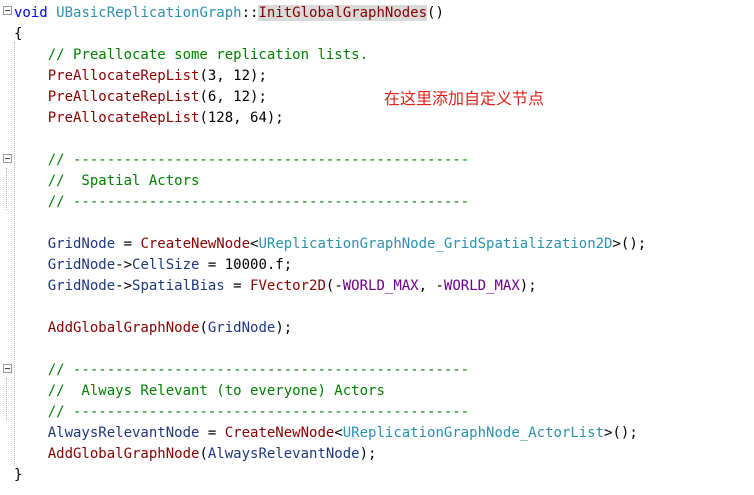 This screenshot has width=754, height=495. What do you see at coordinates (464, 98) in the screenshot?
I see `annotation-note: 在这里添加自定义节点` at bounding box center [464, 98].